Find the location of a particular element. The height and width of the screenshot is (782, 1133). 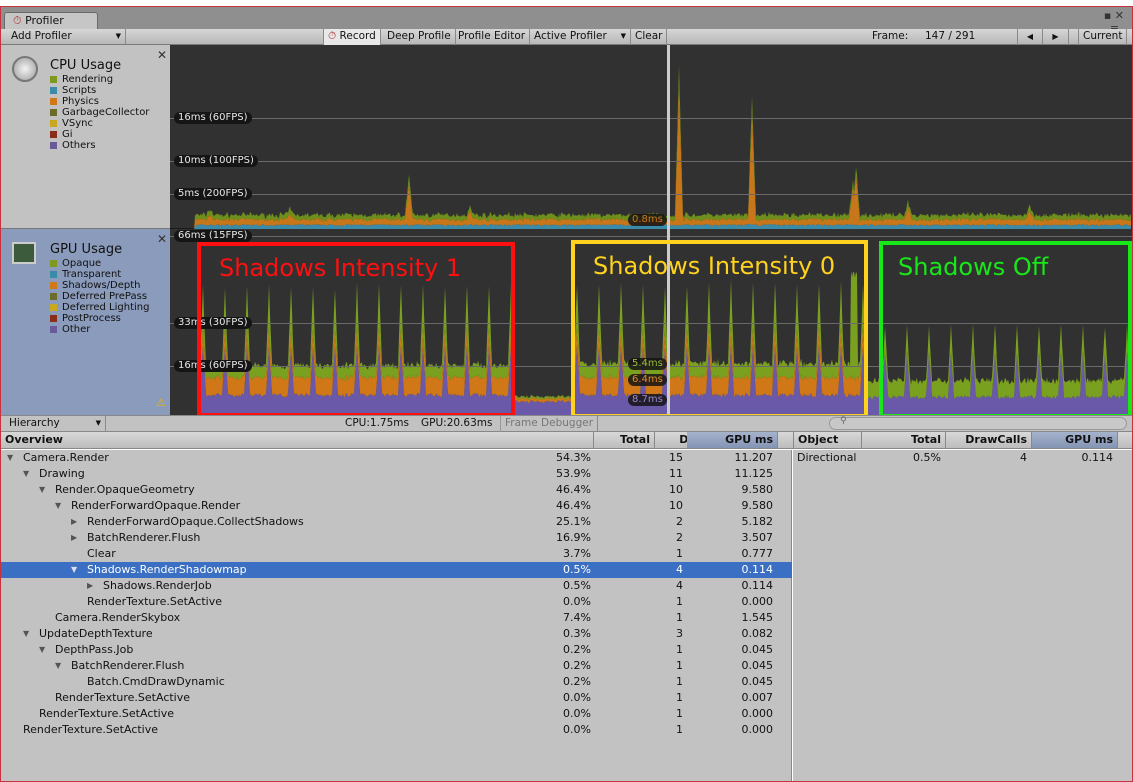

object-row: Directional 0.5% 4 0.114 is located at coordinates (962, 458).